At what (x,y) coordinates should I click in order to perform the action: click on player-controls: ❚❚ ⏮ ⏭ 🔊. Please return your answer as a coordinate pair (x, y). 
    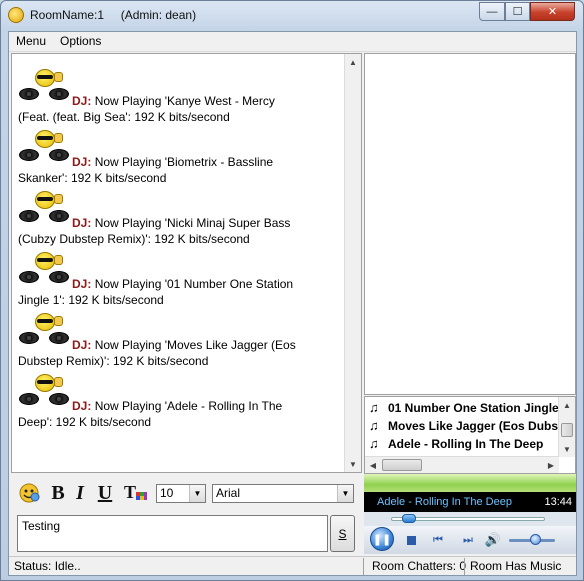
    Looking at the image, I should click on (470, 540).